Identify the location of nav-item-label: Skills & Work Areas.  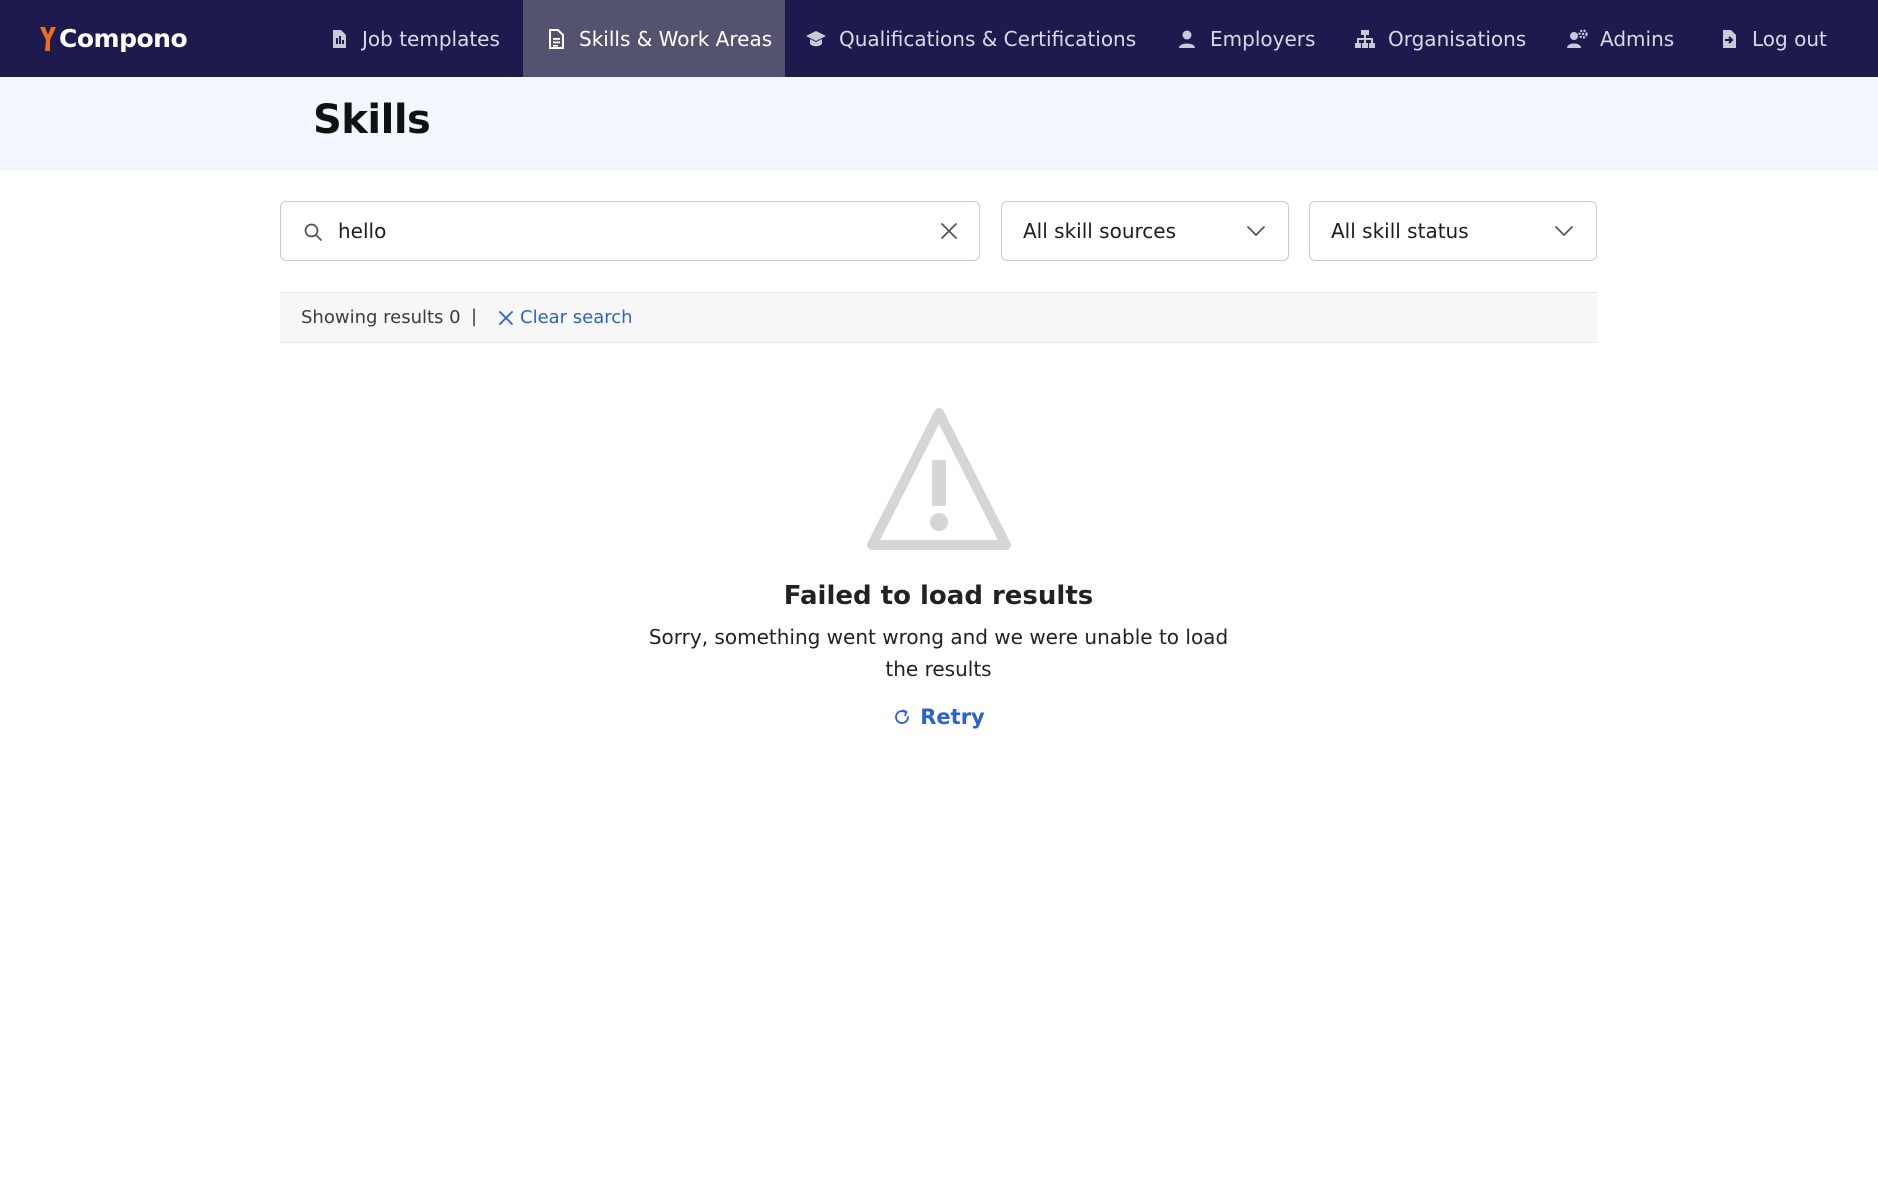
(676, 38).